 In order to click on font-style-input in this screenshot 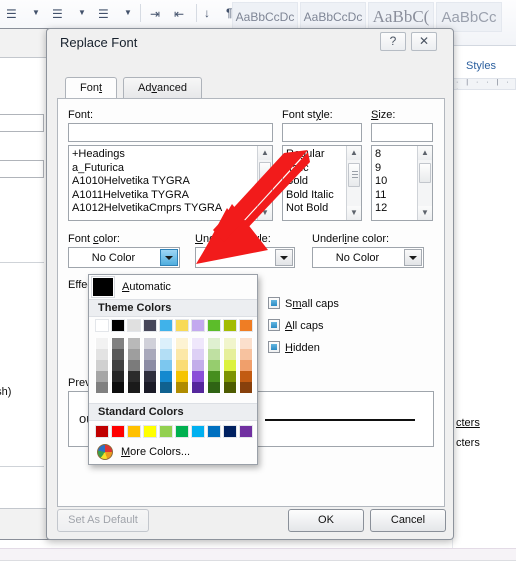, I will do `click(322, 132)`.